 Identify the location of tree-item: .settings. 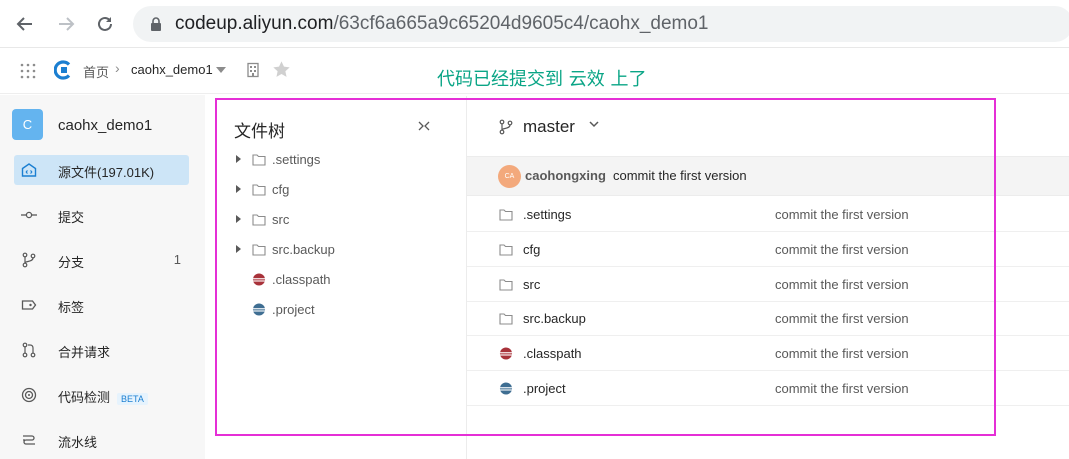
(341, 160).